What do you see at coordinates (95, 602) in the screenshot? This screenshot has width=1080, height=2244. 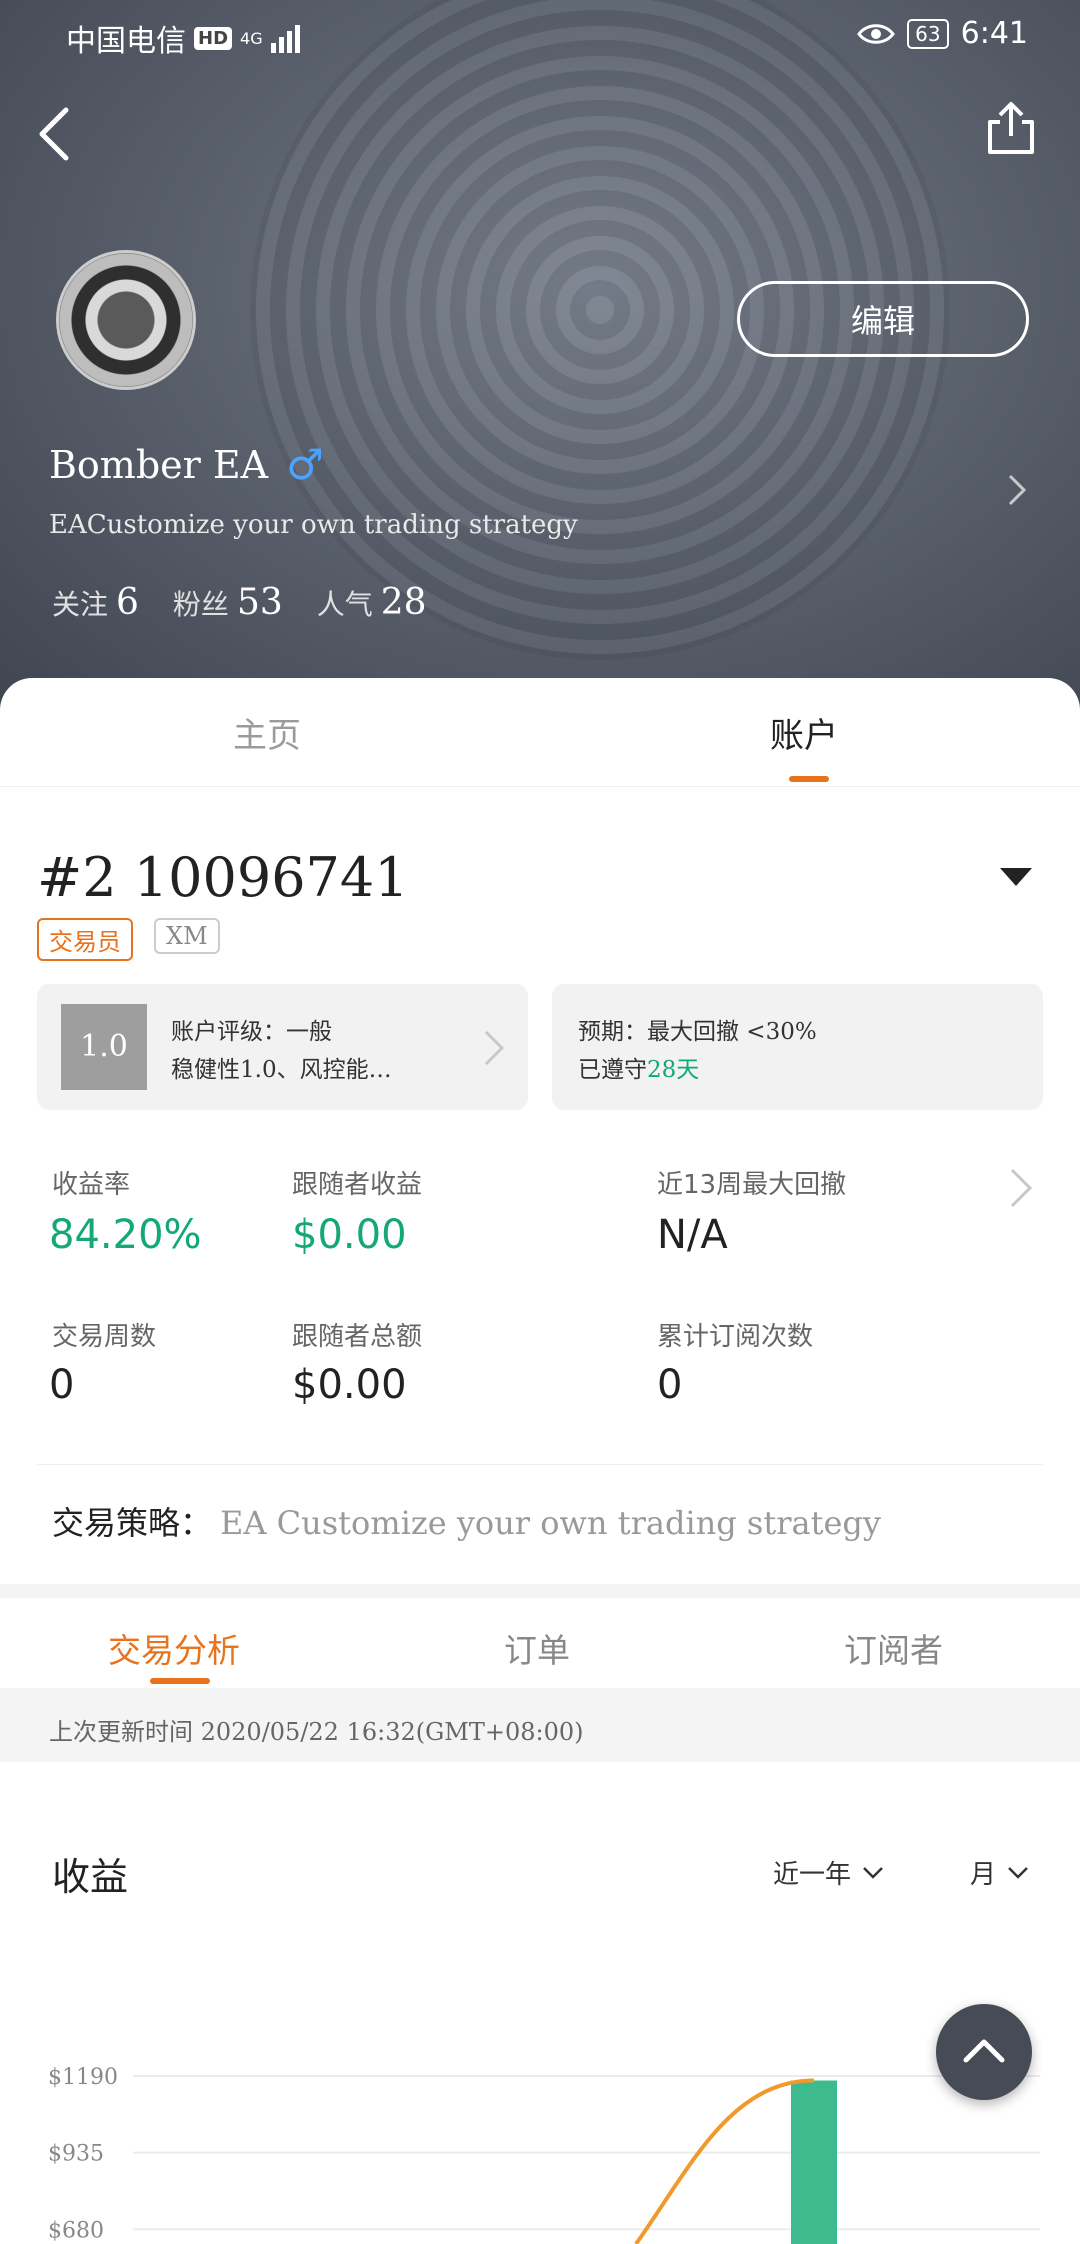 I see `stat-following: 关注 6` at bounding box center [95, 602].